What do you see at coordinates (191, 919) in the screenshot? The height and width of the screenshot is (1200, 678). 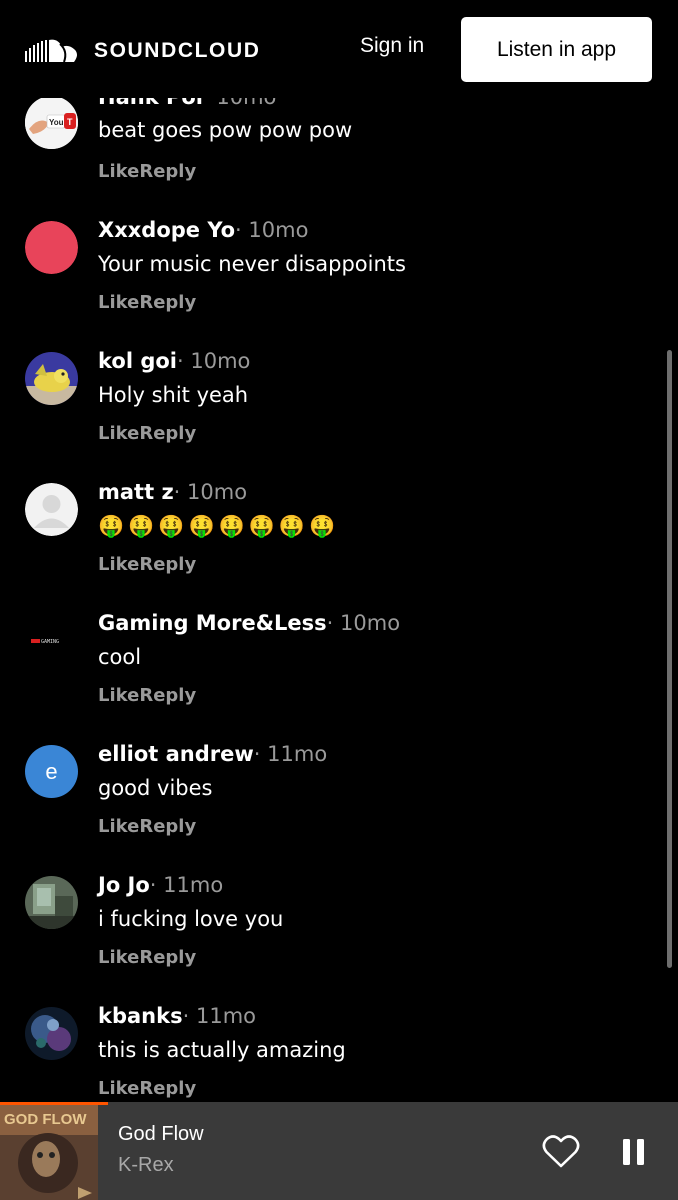 I see `comment-text: i fucking love you` at bounding box center [191, 919].